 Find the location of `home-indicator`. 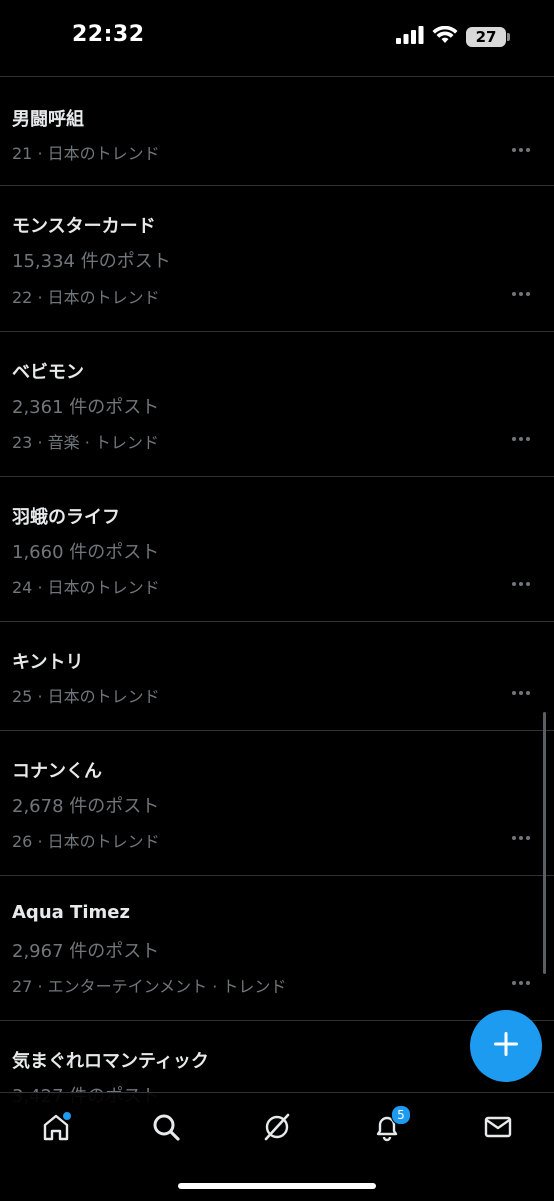

home-indicator is located at coordinates (277, 1186).